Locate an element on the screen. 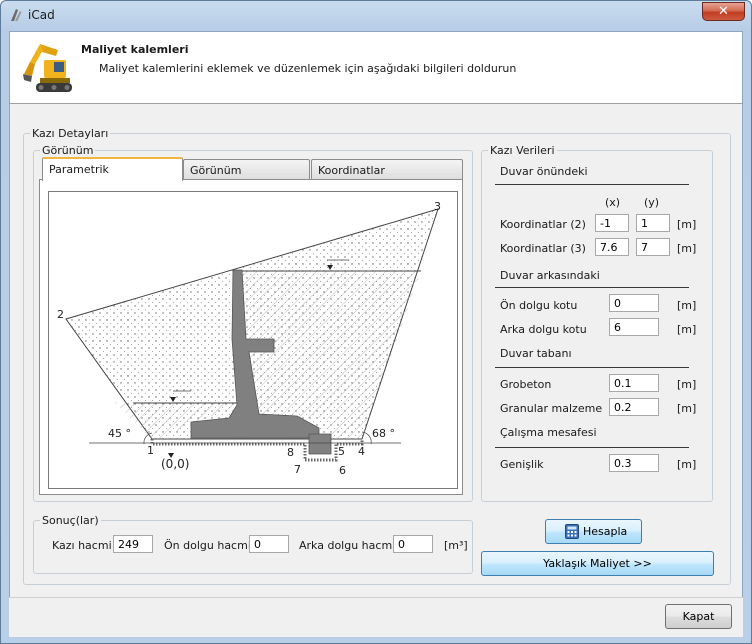  tab-koordinatlar: Koordinatlar is located at coordinates (387, 170).